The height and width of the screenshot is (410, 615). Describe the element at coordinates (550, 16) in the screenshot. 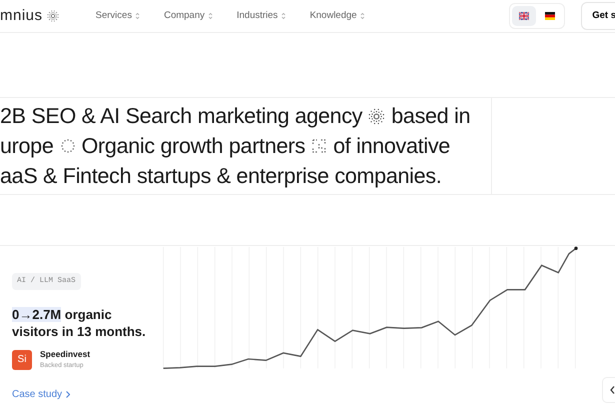

I see `german-flag-icon` at that location.